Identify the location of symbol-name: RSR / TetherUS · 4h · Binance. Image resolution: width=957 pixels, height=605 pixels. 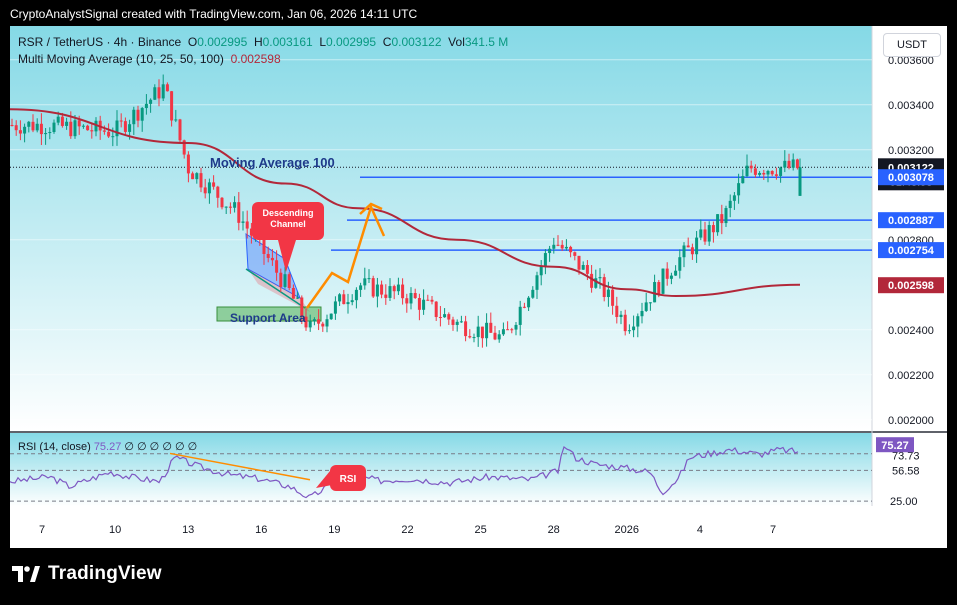
(99, 42).